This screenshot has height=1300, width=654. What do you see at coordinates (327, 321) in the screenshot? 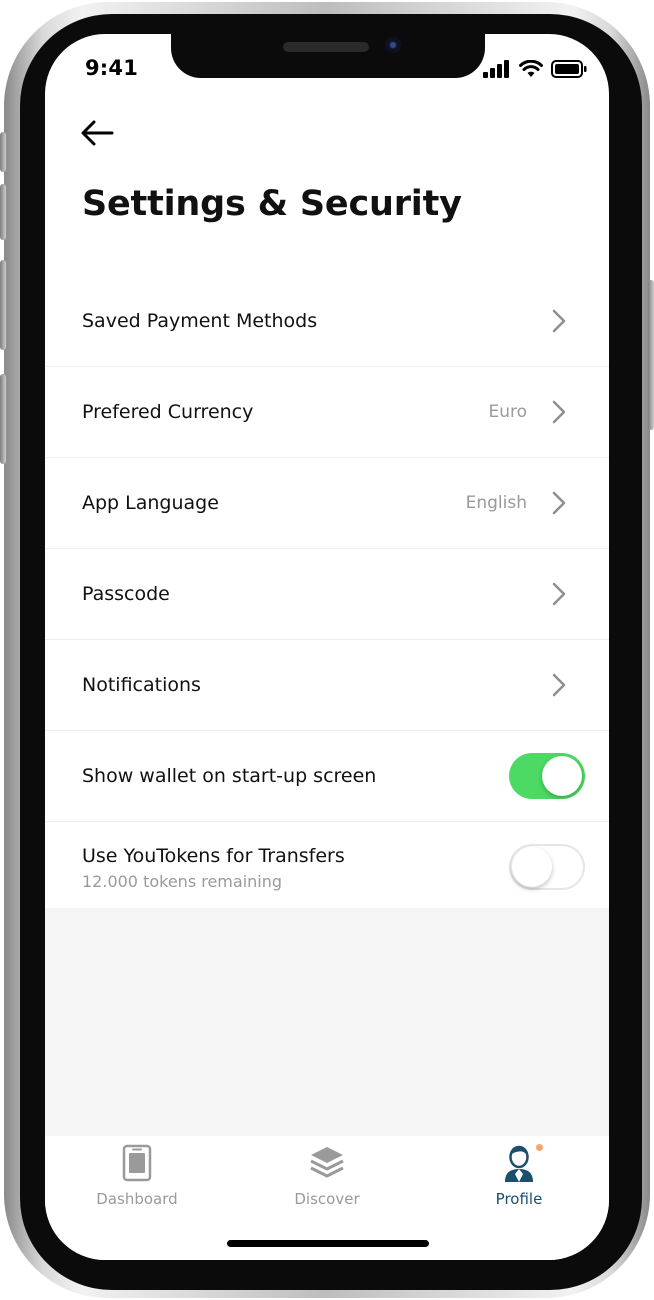
I see `settings-item-saved-payment-methods: Saved Payment Methods` at bounding box center [327, 321].